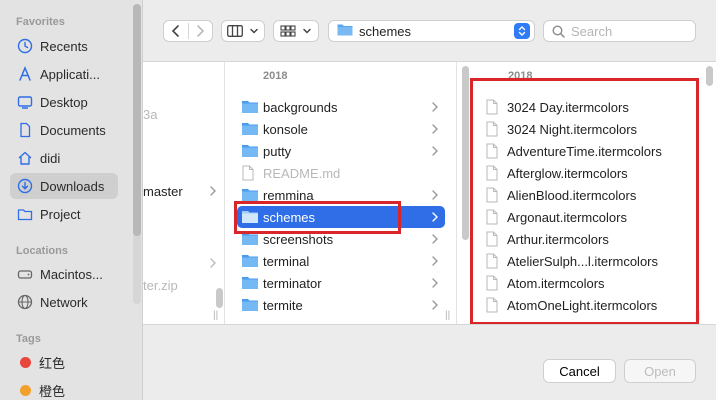 Image resolution: width=716 pixels, height=400 pixels. Describe the element at coordinates (137, 120) in the screenshot. I see `sidebar-scrollbar-thumb` at that location.